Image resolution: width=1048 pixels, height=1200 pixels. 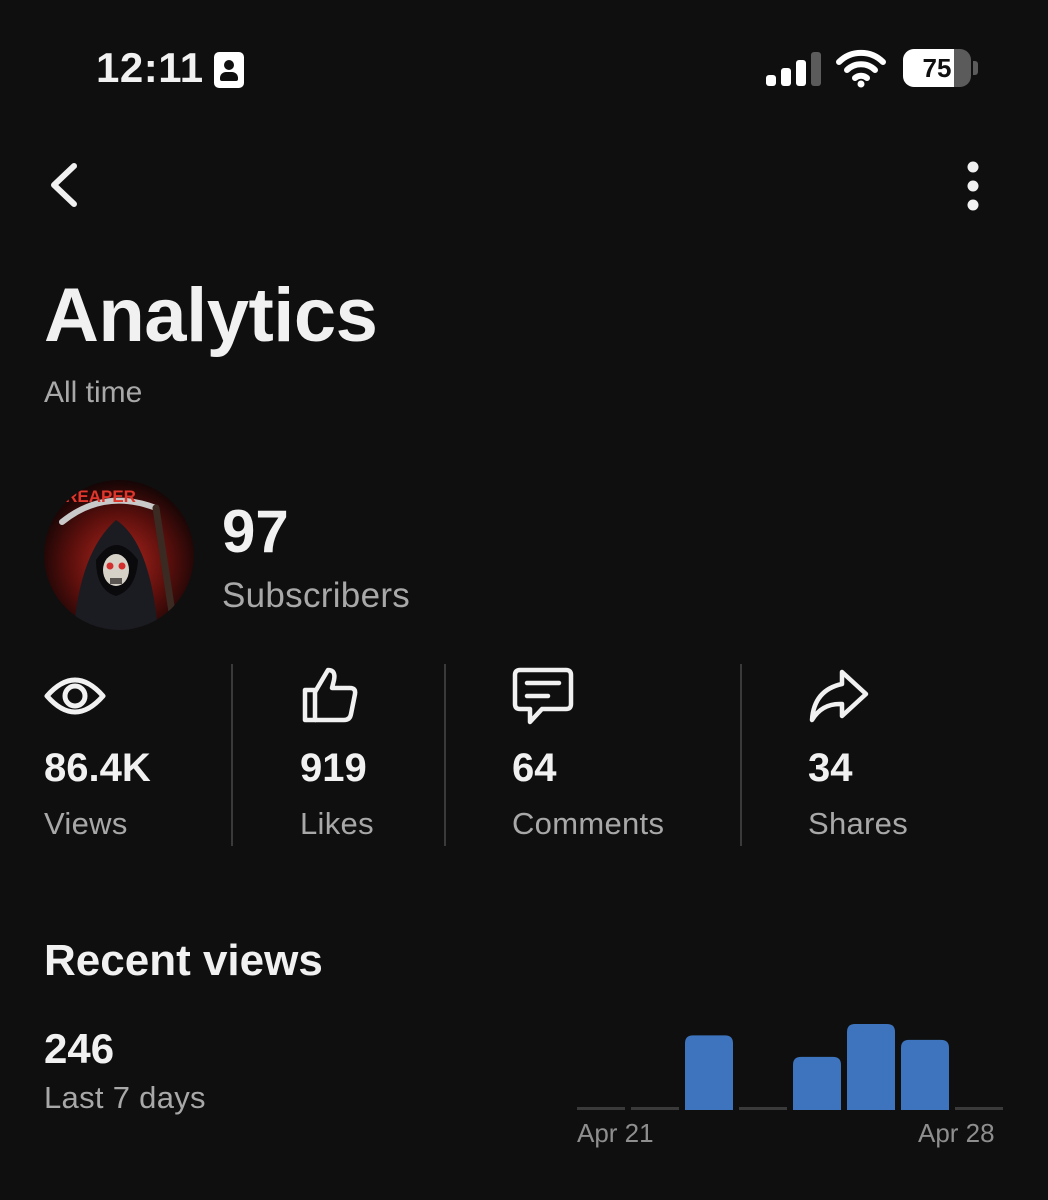 I want to click on recent-views-value: 246, so click(x=79, y=1048).